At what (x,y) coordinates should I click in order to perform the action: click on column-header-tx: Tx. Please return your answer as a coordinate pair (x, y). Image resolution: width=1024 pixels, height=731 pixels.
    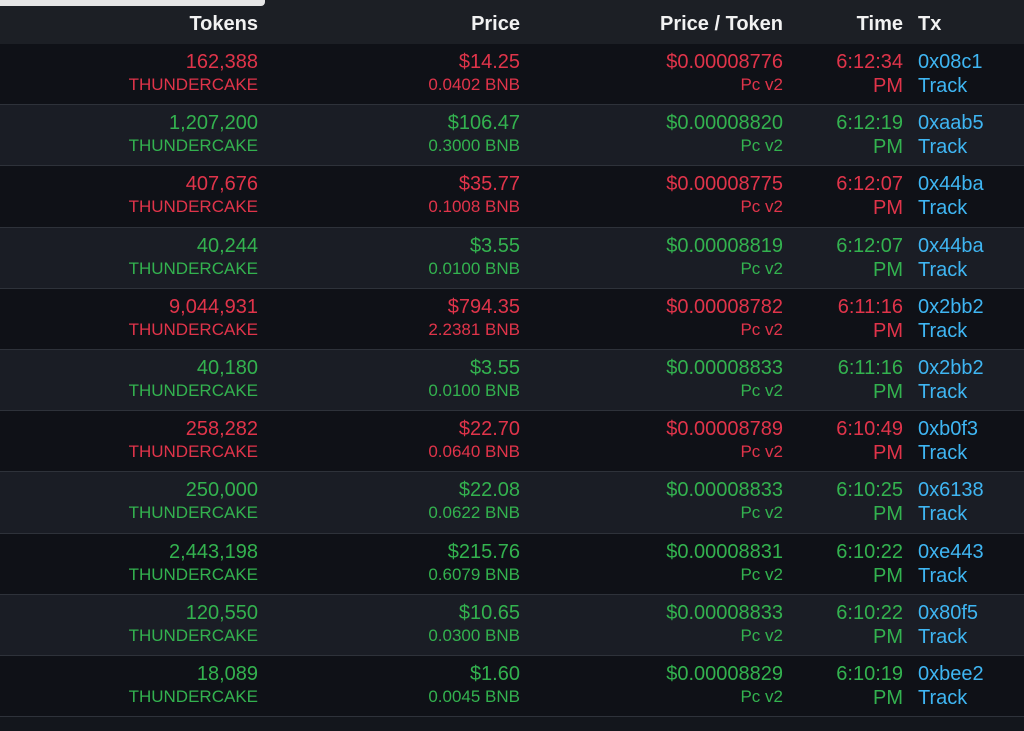
    Looking at the image, I should click on (929, 24).